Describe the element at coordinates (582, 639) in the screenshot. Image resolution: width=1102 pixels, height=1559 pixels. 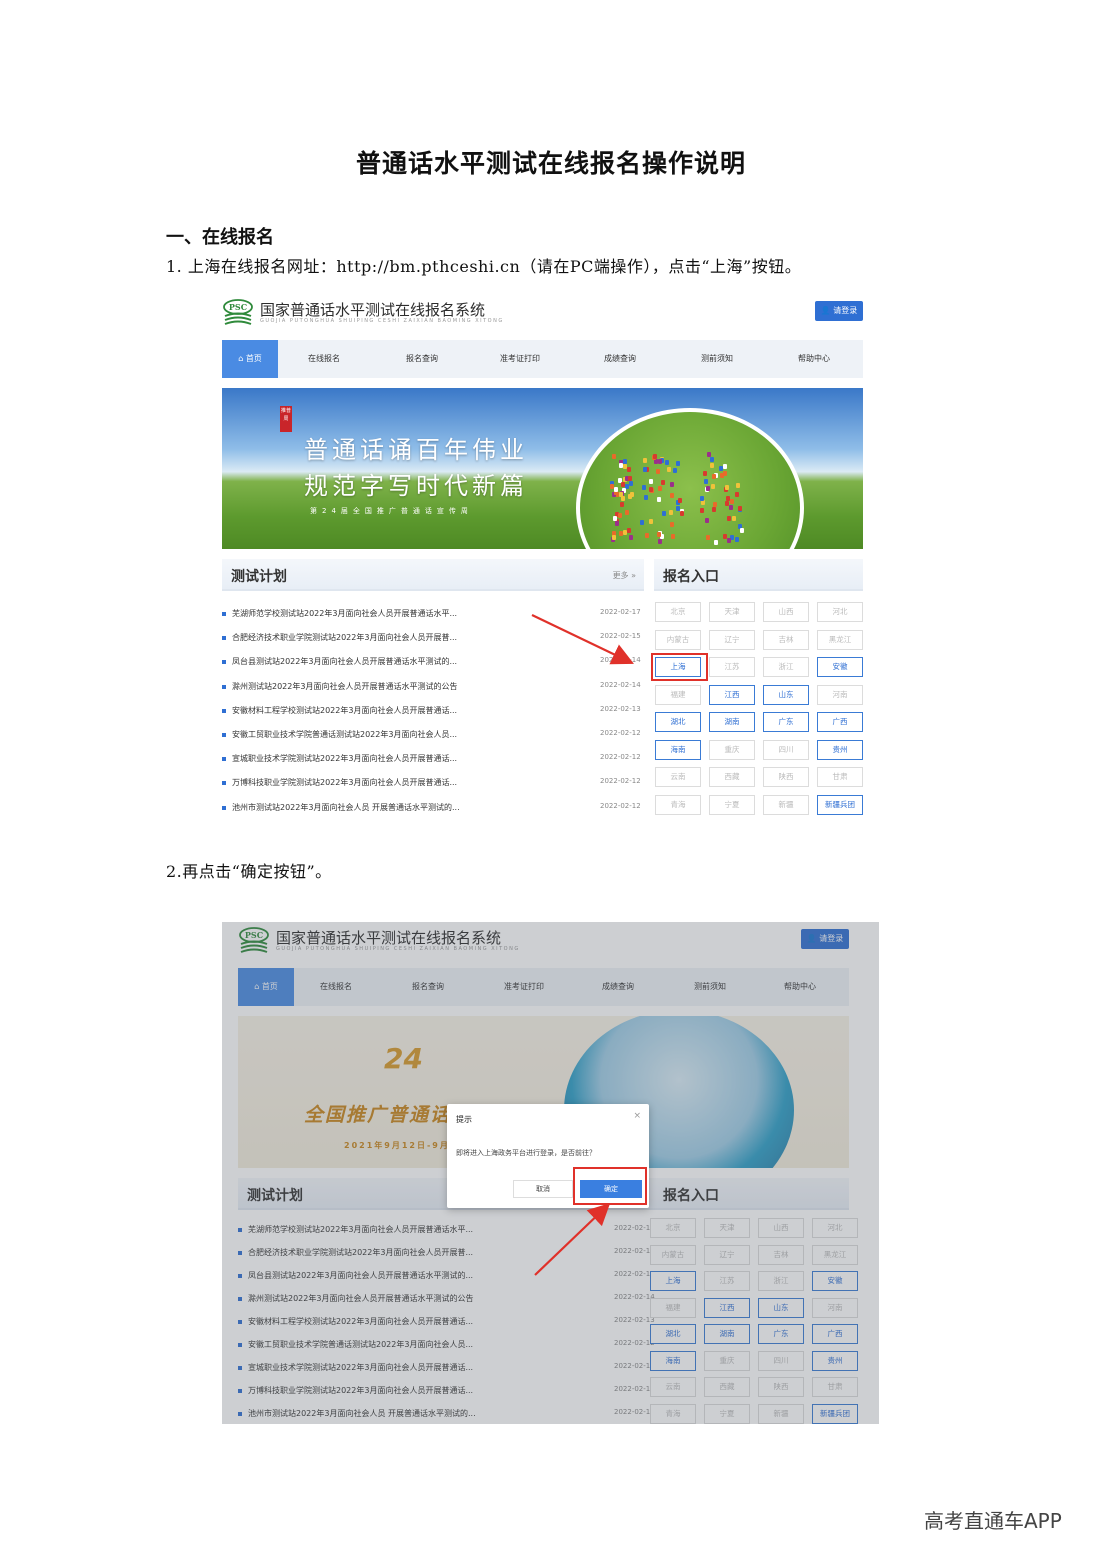
I see `arrow-to-shanghai-icon` at that location.